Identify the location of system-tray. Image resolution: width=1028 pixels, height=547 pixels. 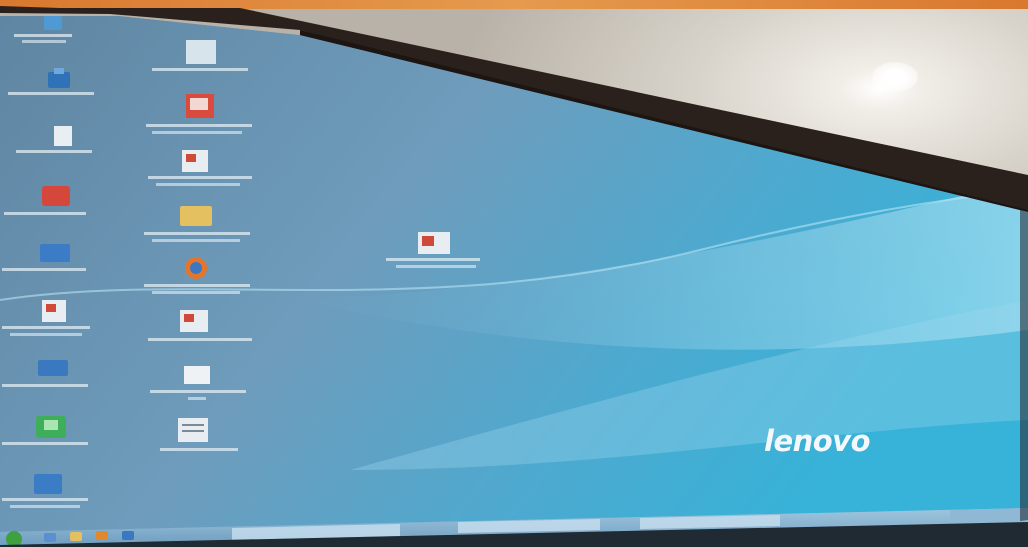
(989, 516).